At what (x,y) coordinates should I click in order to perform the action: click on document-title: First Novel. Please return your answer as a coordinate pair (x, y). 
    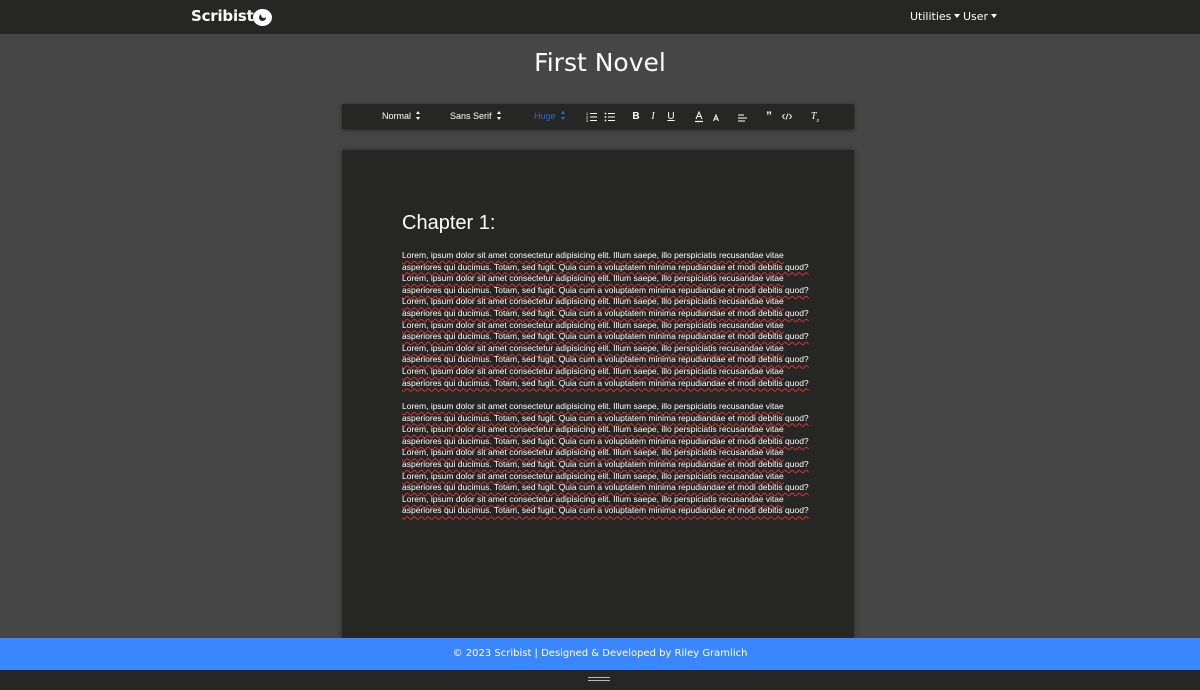
    Looking at the image, I should click on (600, 62).